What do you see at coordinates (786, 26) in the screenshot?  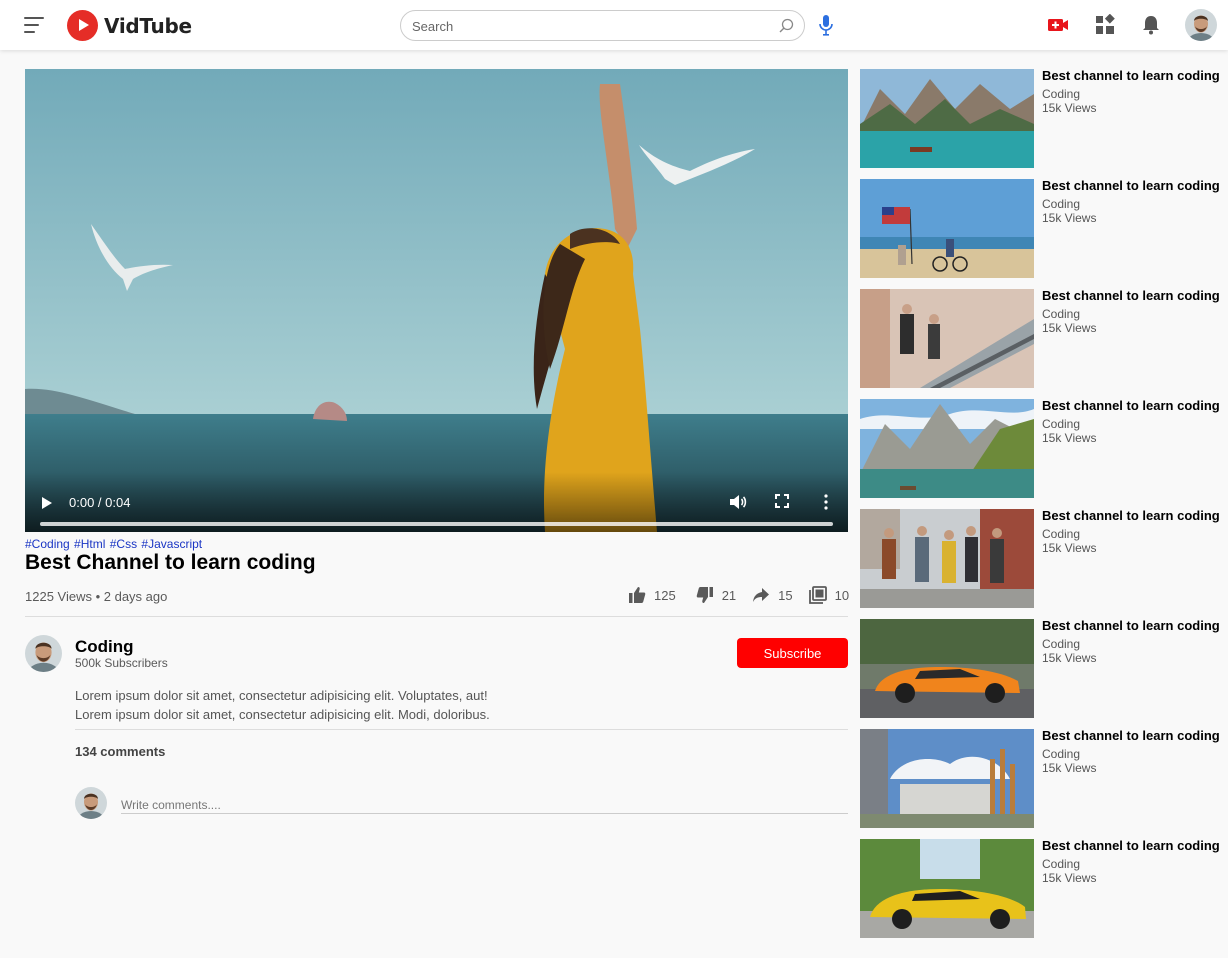 I see `search-icon` at bounding box center [786, 26].